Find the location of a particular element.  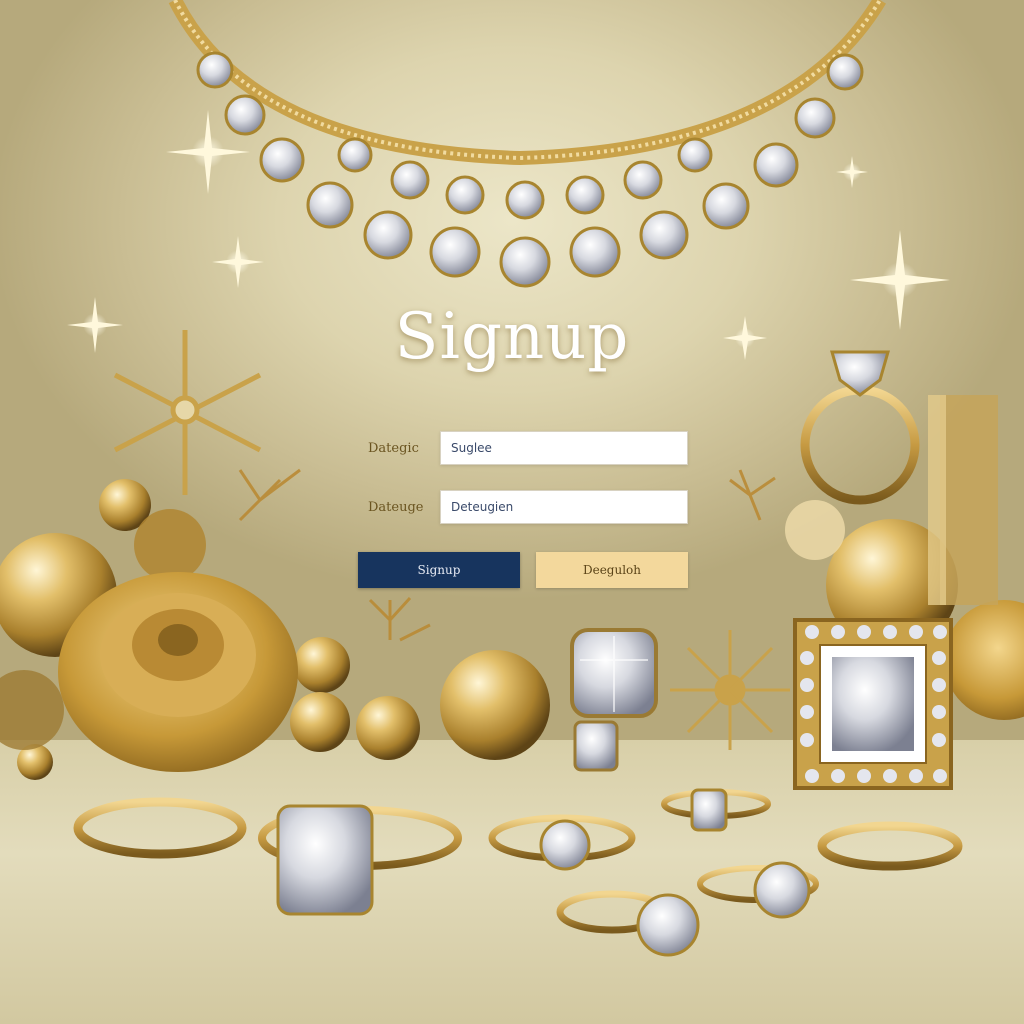

field2-input is located at coordinates (564, 507).